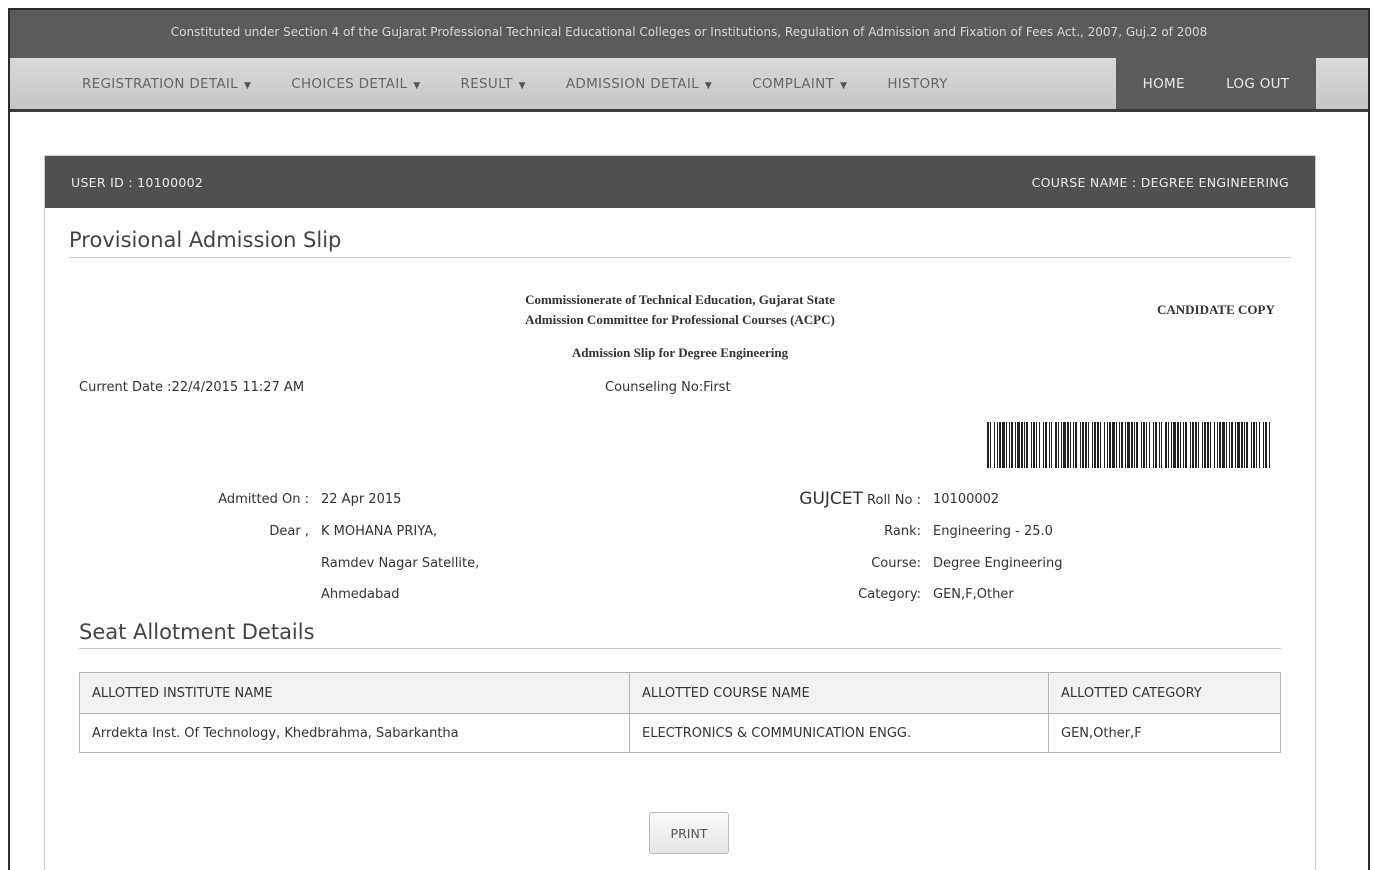  I want to click on nav-label: HISTORY, so click(917, 83).